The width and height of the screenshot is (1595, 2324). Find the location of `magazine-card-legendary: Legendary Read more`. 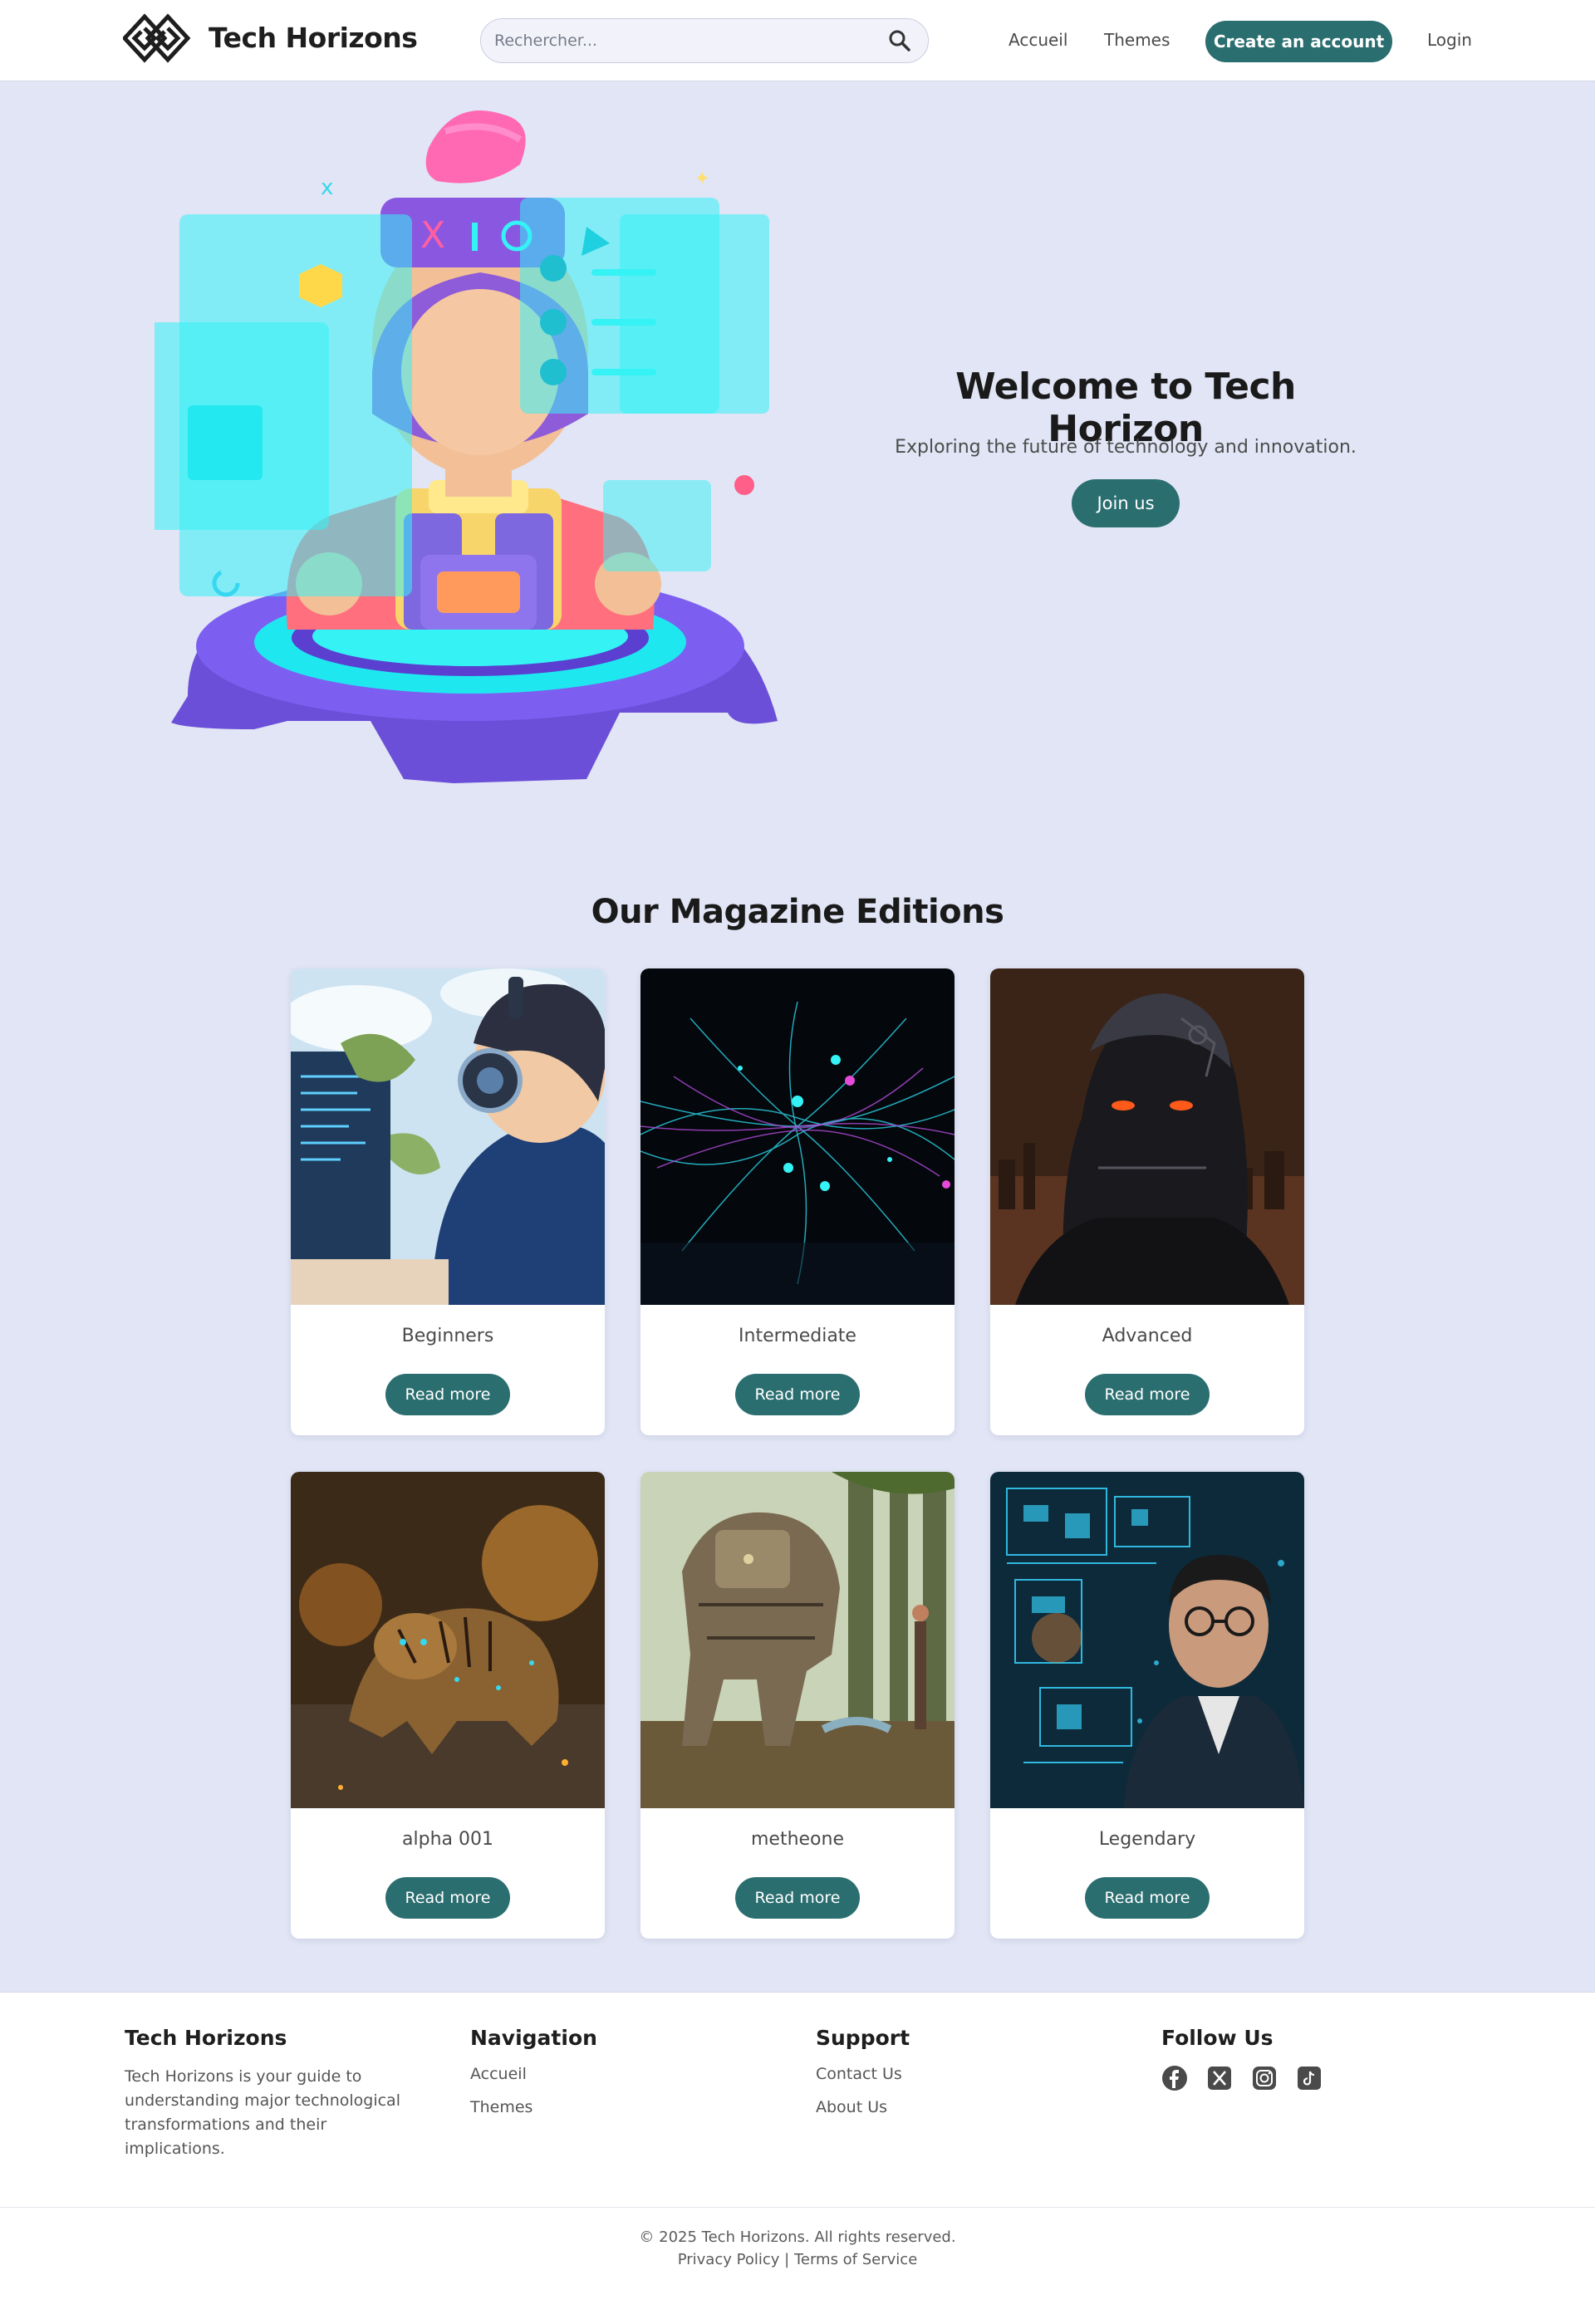

magazine-card-legendary: Legendary Read more is located at coordinates (1147, 1705).